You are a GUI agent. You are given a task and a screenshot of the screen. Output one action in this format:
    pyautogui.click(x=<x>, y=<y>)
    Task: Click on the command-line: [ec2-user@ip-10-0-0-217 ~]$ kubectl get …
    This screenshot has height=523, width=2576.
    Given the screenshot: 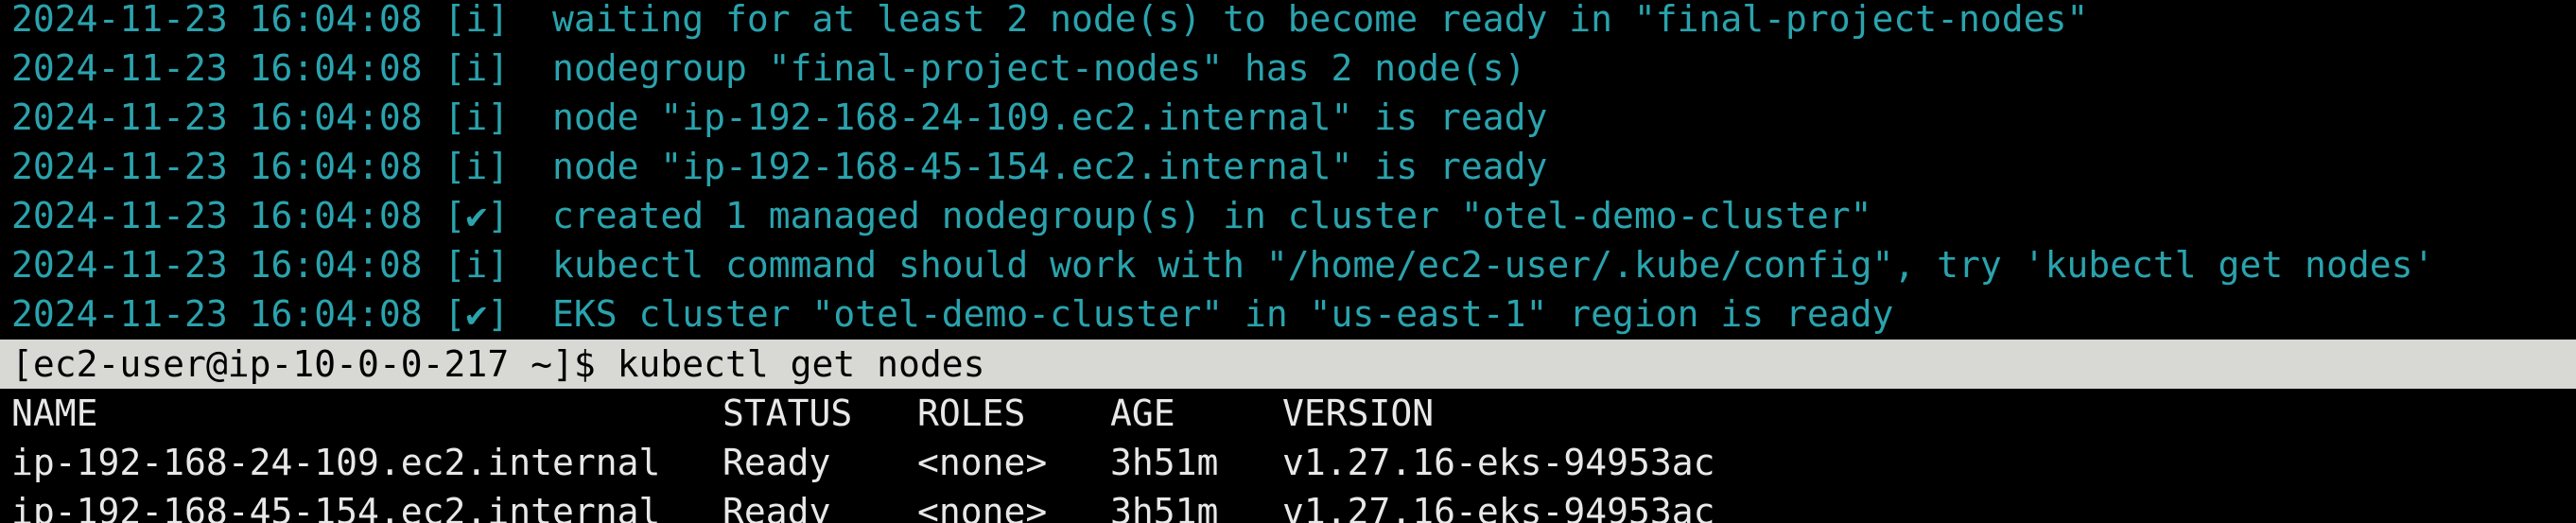 What is the action you would take?
    pyautogui.click(x=1288, y=364)
    